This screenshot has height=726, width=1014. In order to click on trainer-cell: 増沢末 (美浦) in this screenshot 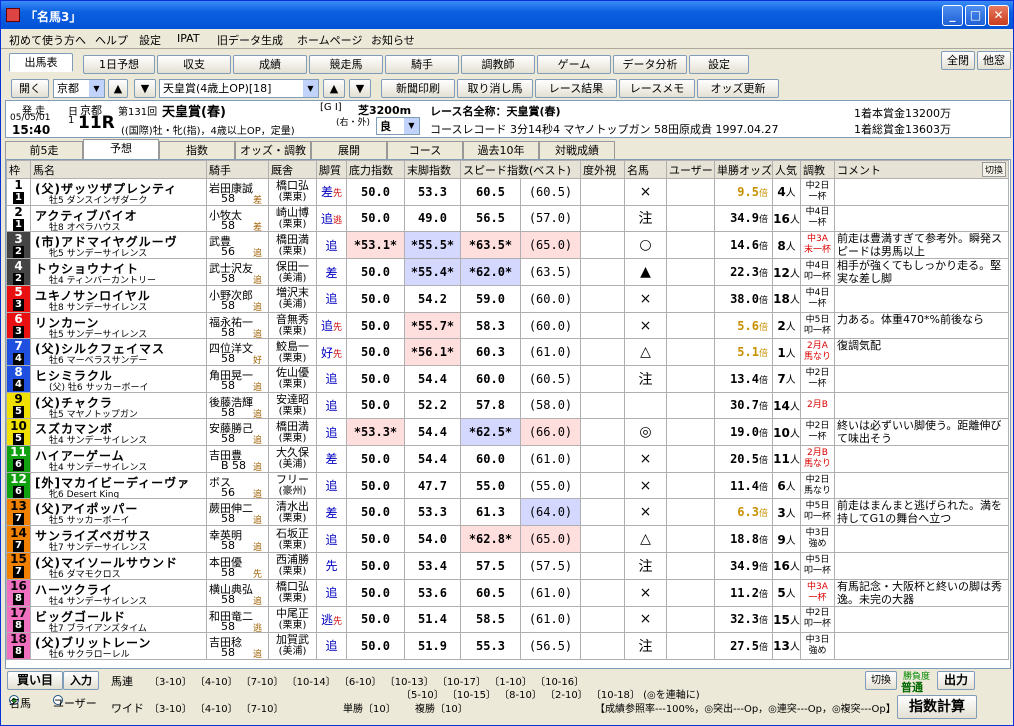, I will do `click(292, 299)`.